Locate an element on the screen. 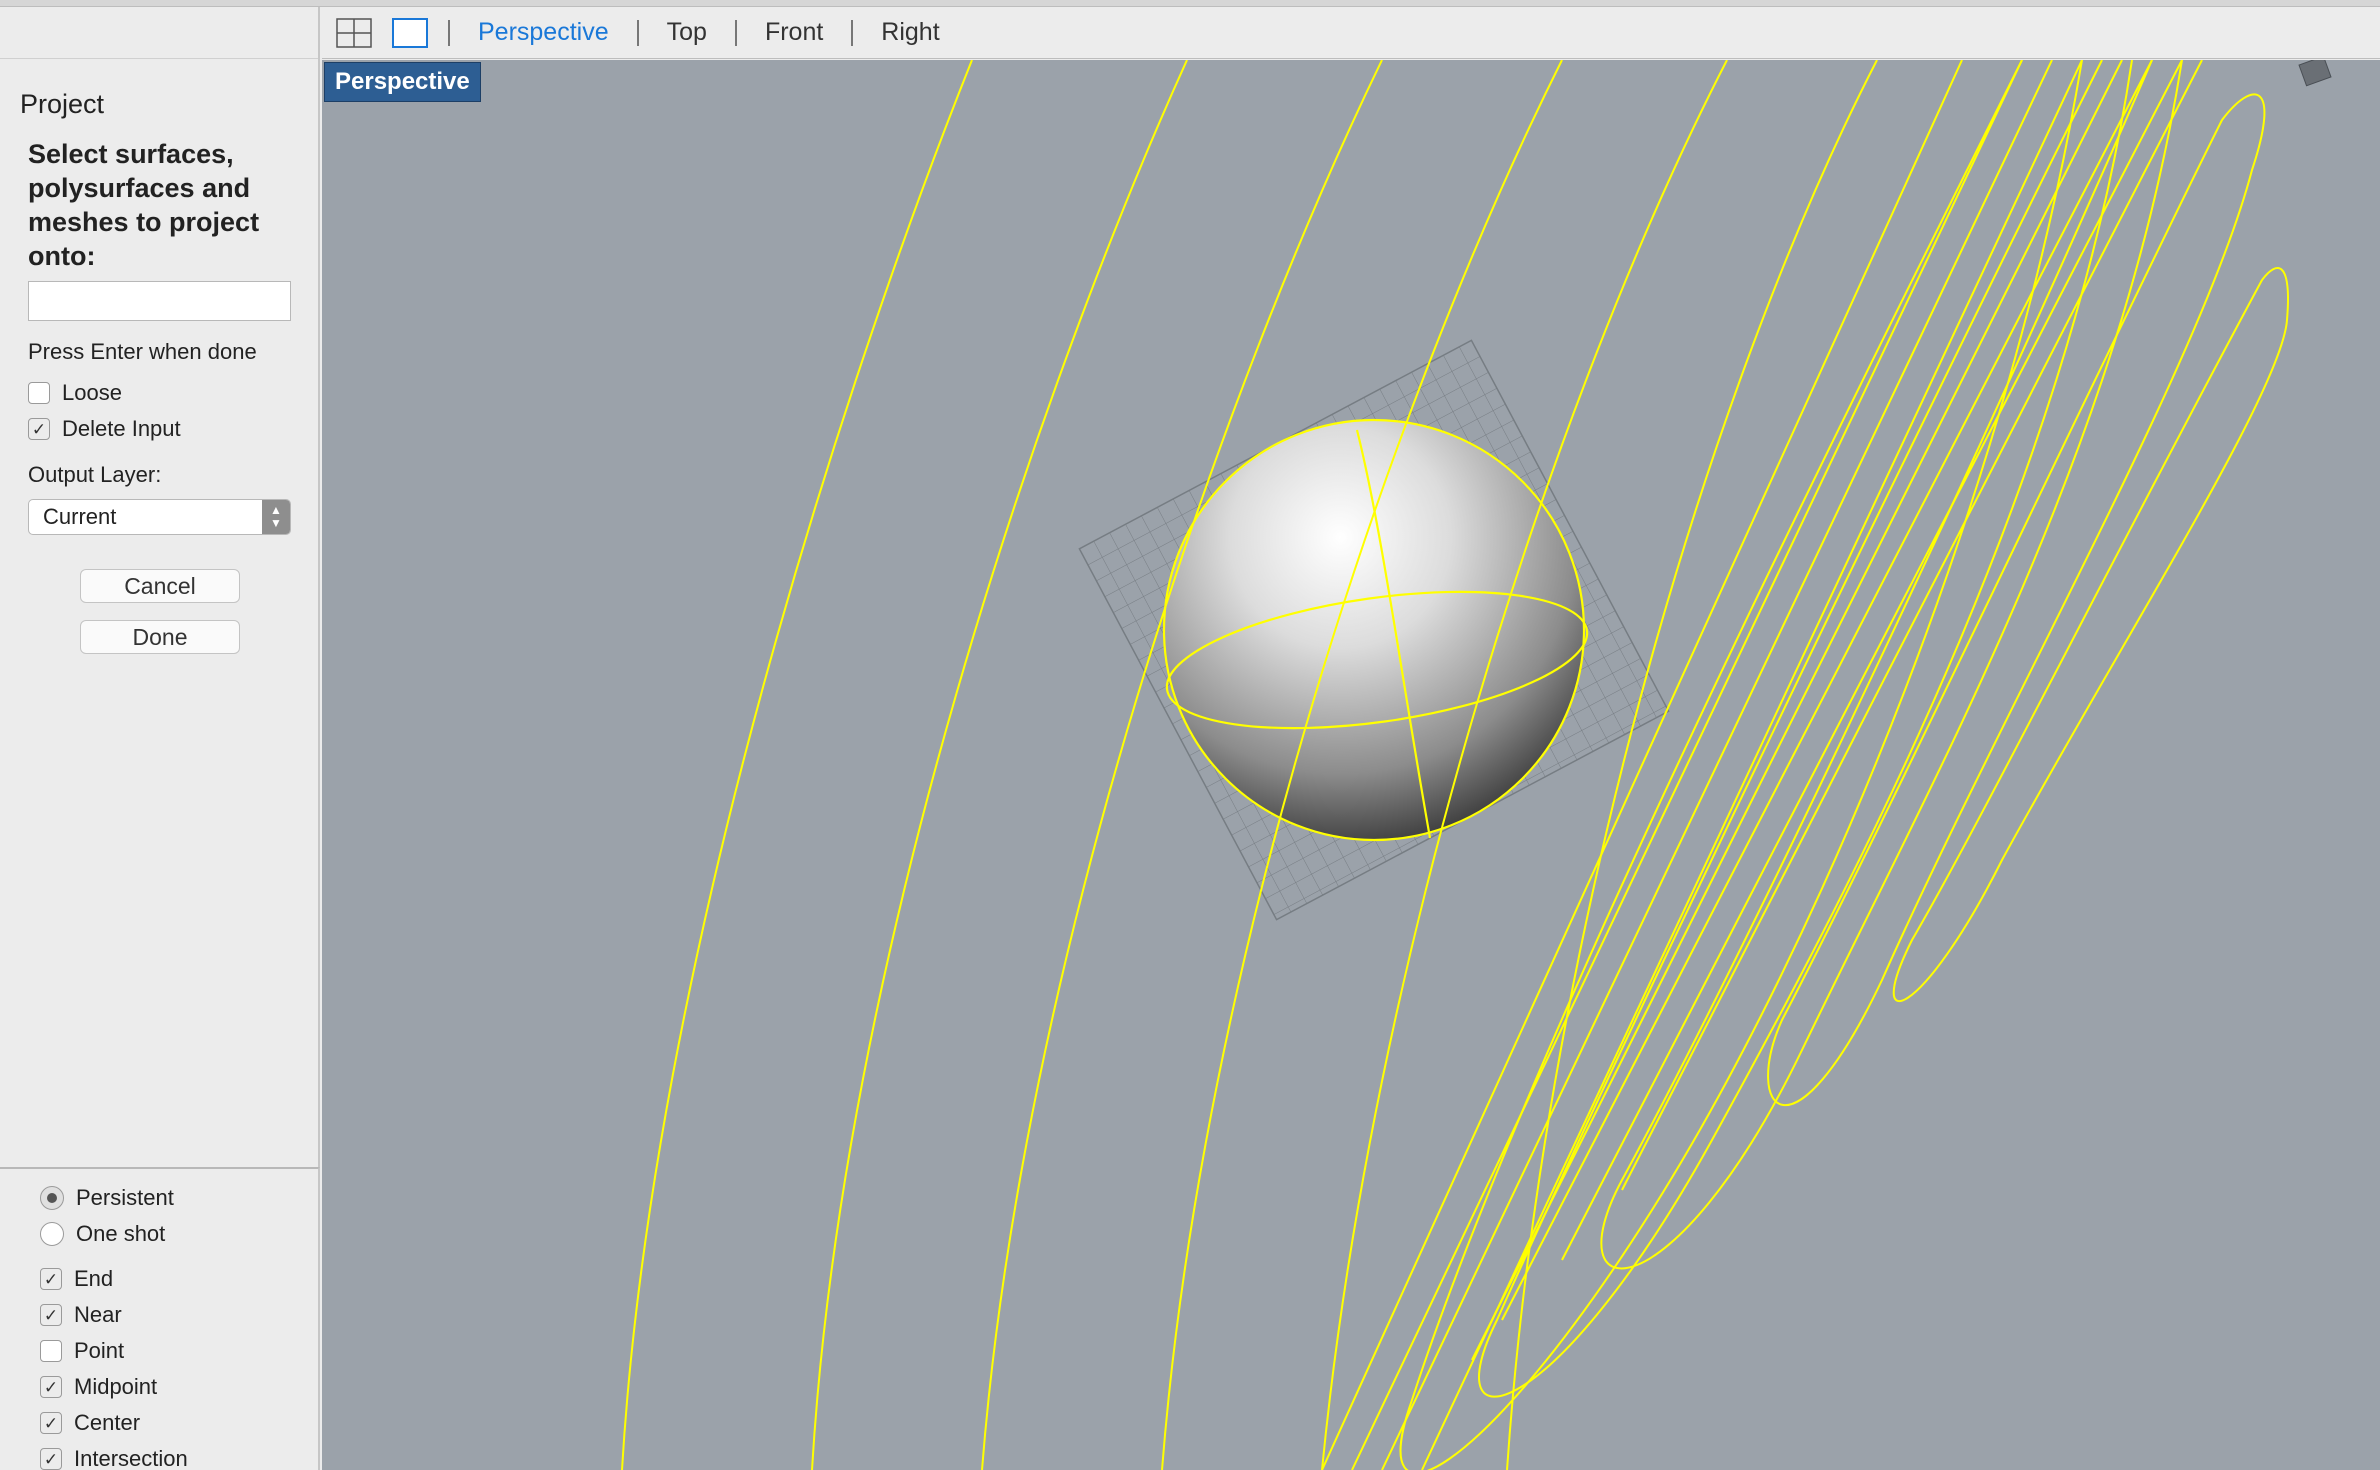 This screenshot has width=2380, height=1470. snap-intersection-checkbox: ✓ is located at coordinates (51, 1459).